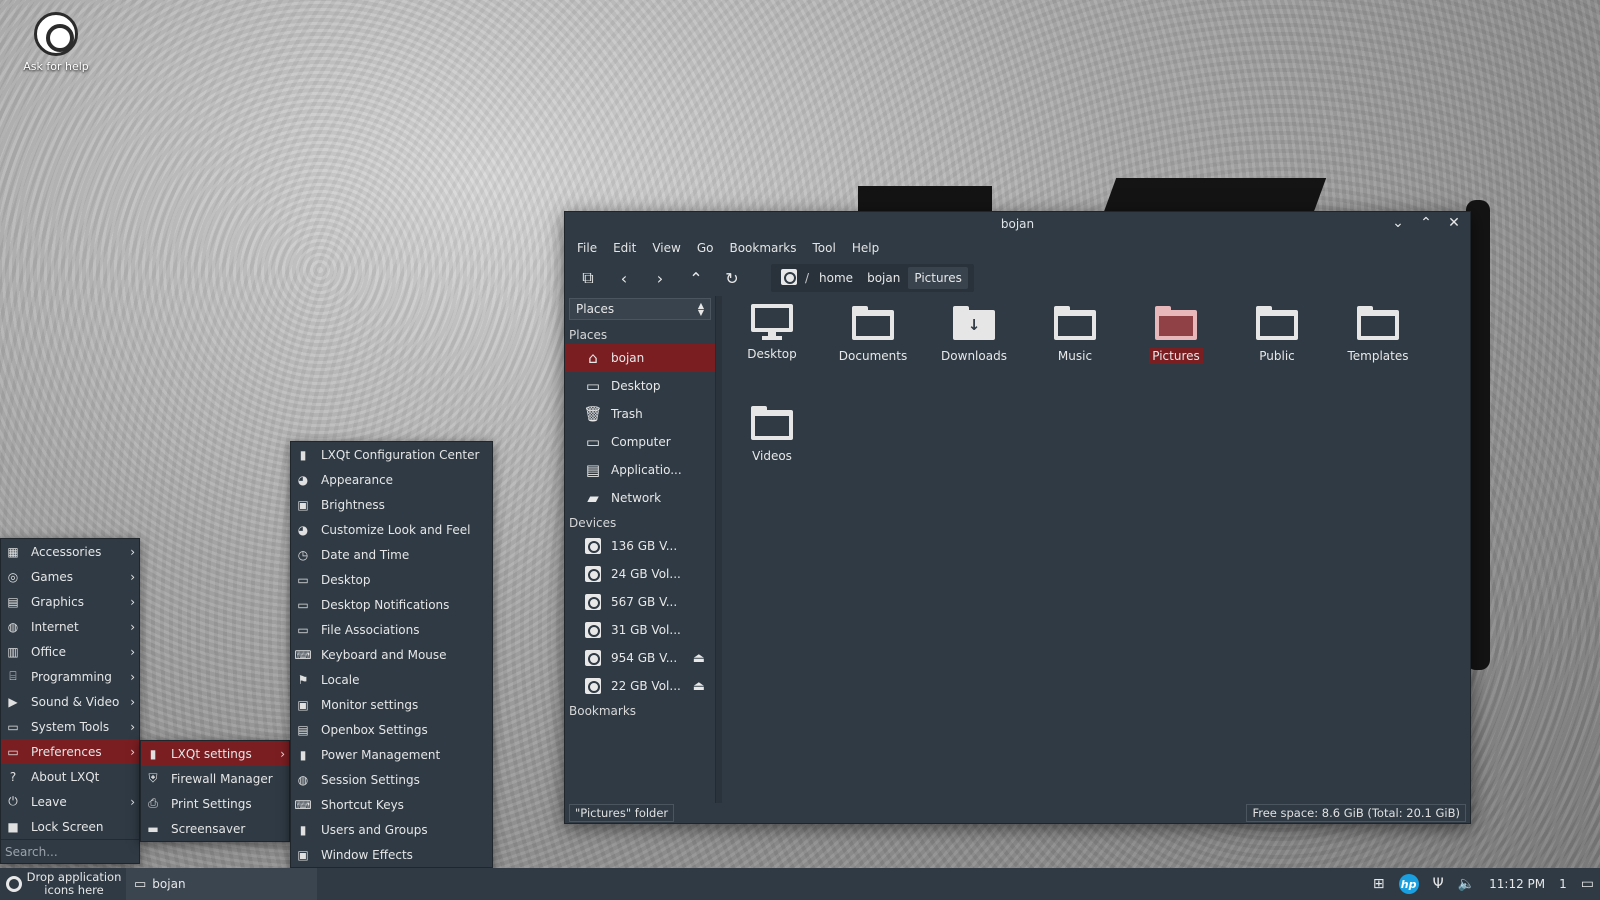 The height and width of the screenshot is (900, 1600). I want to click on network-tray-icon: ⊞, so click(1379, 884).